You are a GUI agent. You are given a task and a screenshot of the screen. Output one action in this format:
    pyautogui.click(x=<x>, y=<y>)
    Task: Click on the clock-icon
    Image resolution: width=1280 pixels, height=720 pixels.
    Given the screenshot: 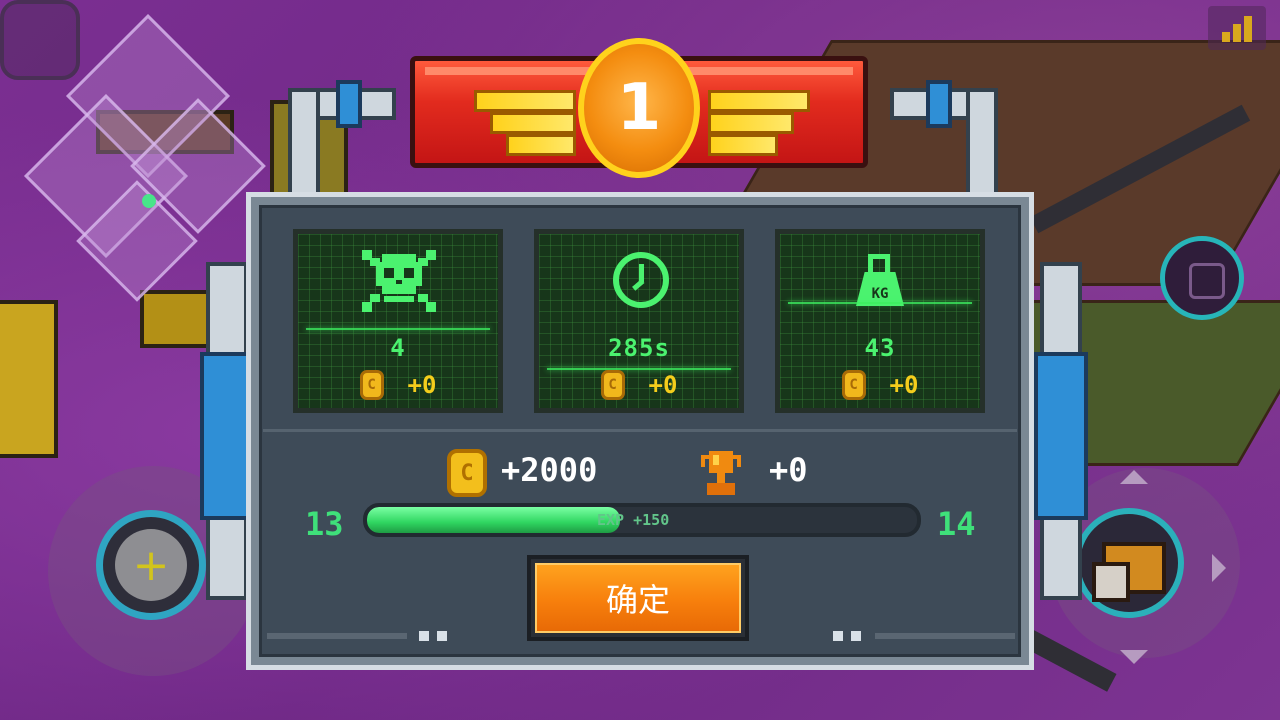 What is the action you would take?
    pyautogui.click(x=641, y=280)
    